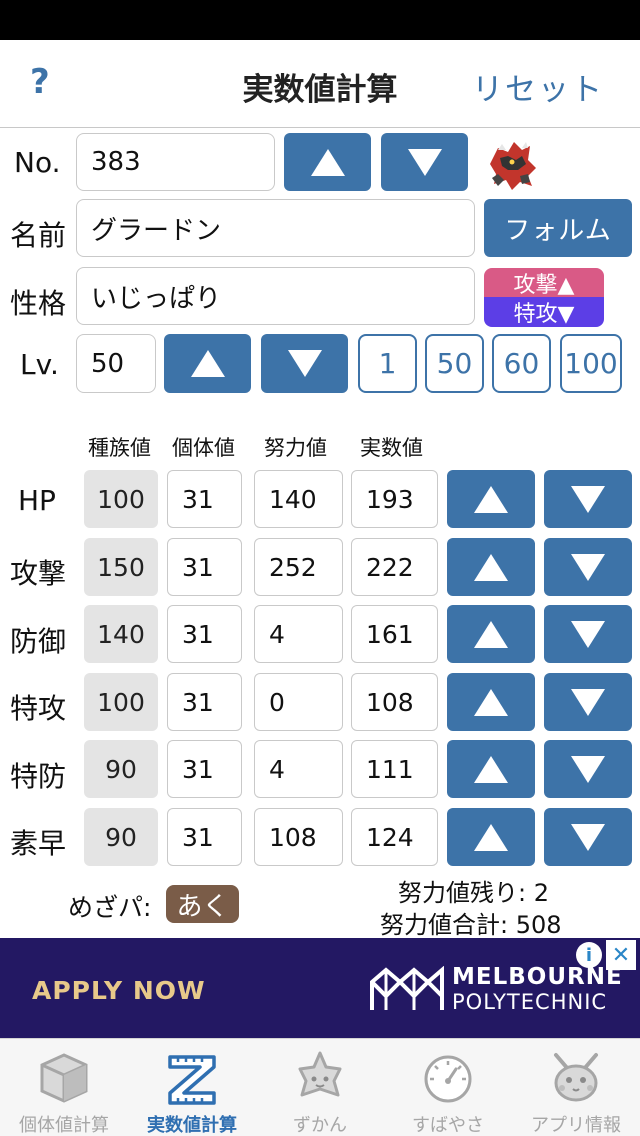 This screenshot has width=640, height=1136. I want to click on tab-label: 実数値計算, so click(192, 1125).